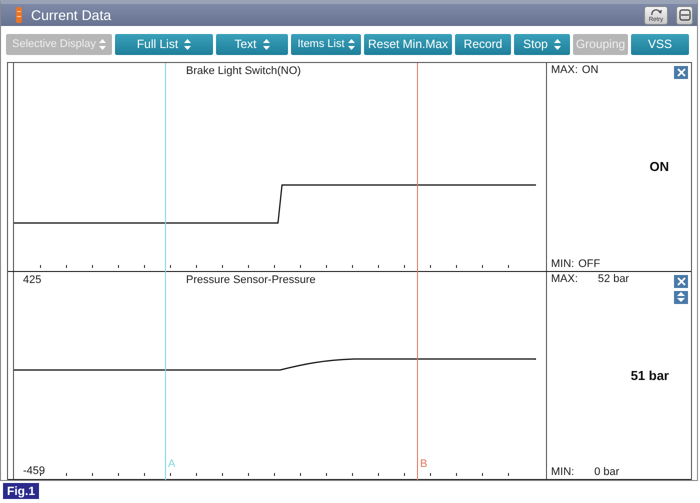  Describe the element at coordinates (19, 15) in the screenshot. I see `app-icon` at that location.